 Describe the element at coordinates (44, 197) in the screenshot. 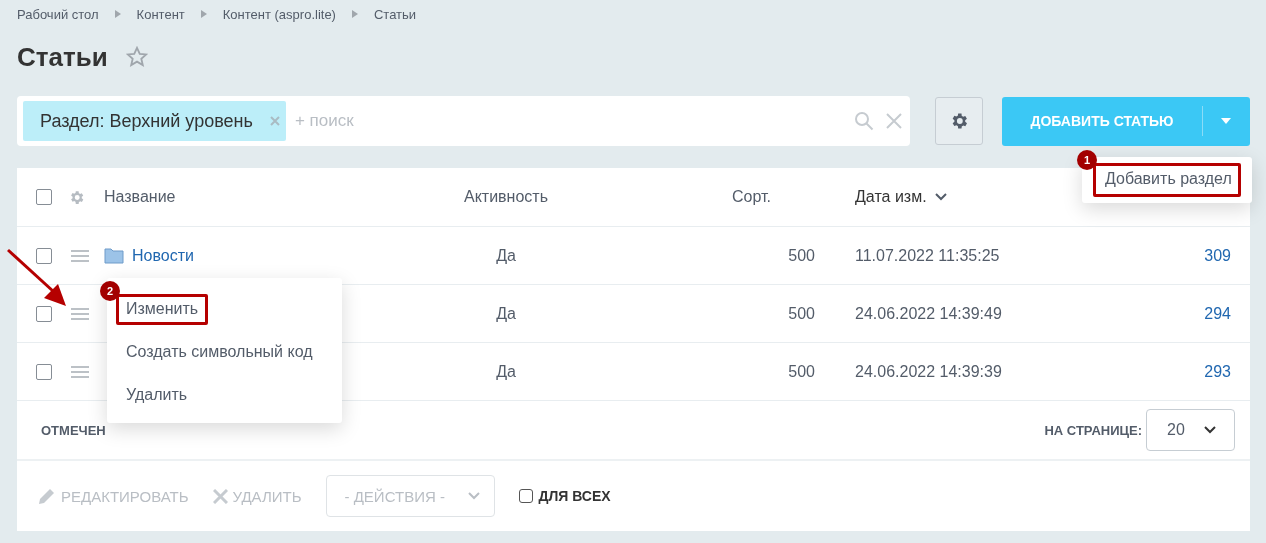

I see `select-all-checkbox` at that location.